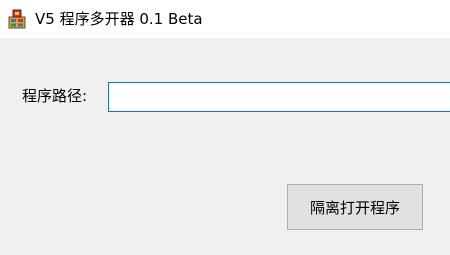 This screenshot has width=450, height=255. What do you see at coordinates (355, 207) in the screenshot?
I see `isolated-open-button: 隔离打开程序` at bounding box center [355, 207].